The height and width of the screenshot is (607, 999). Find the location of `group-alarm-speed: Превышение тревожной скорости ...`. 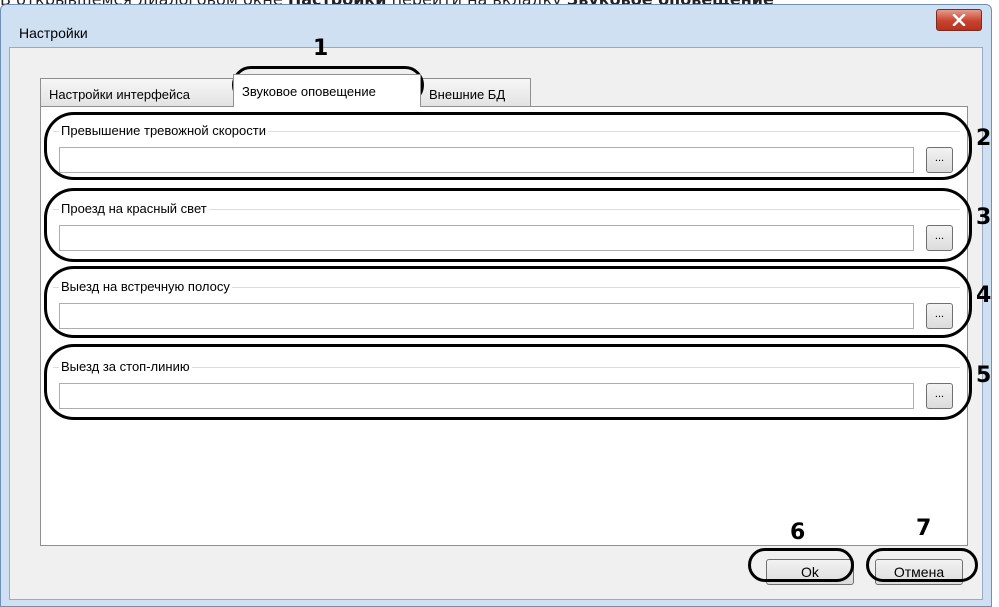

group-alarm-speed: Превышение тревожной скорости ... is located at coordinates (506, 152).